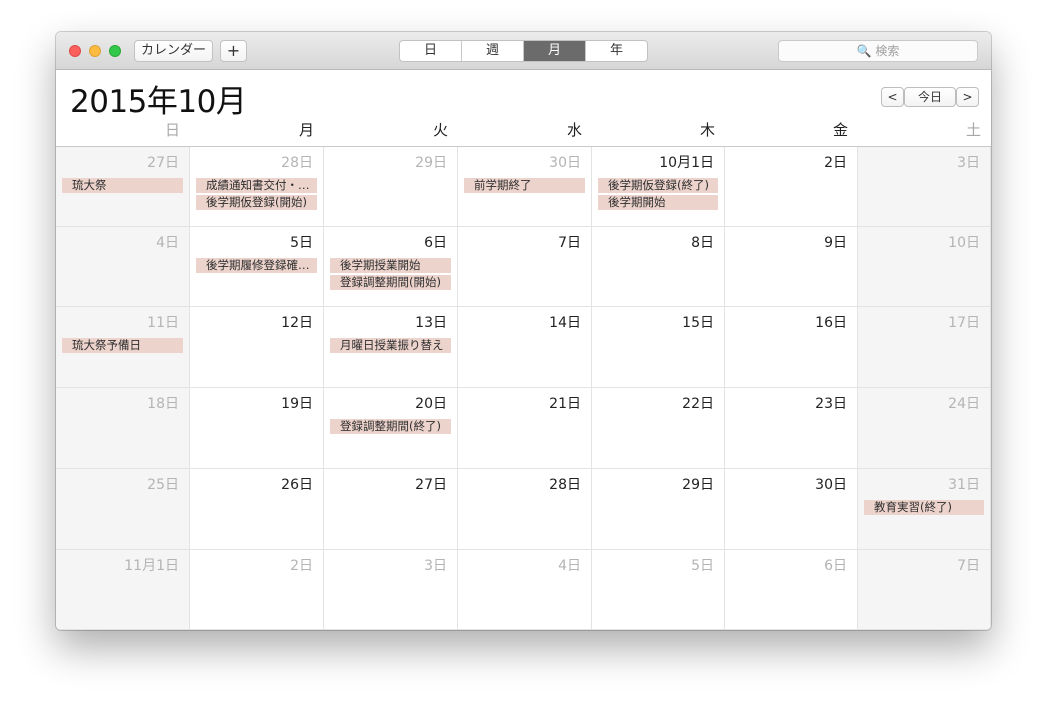 The height and width of the screenshot is (710, 1047). What do you see at coordinates (163, 323) in the screenshot?
I see `day-number: 11日` at bounding box center [163, 323].